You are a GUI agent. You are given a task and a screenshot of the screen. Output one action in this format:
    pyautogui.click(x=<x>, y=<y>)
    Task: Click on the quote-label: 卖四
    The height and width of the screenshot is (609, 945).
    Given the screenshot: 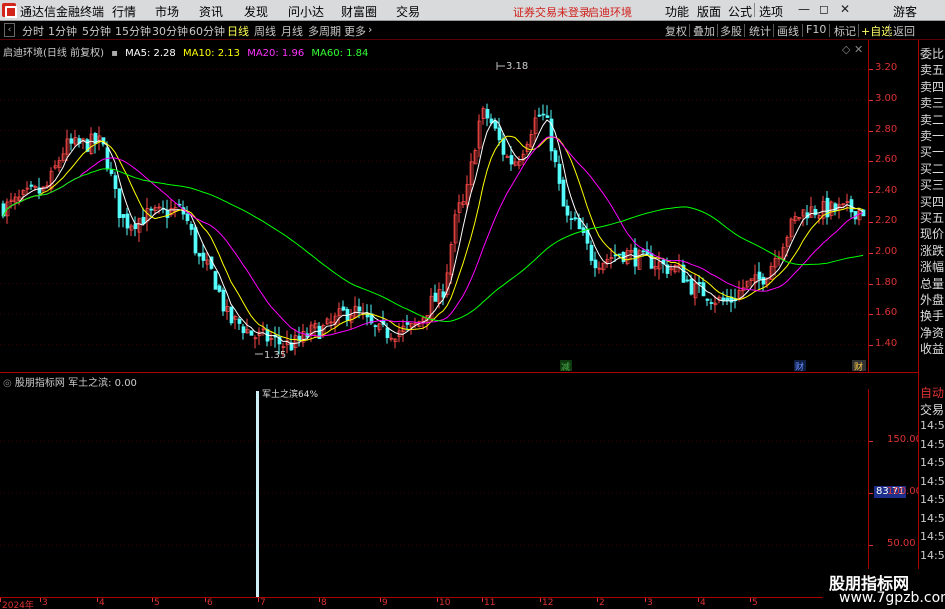 What is the action you would take?
    pyautogui.click(x=932, y=86)
    